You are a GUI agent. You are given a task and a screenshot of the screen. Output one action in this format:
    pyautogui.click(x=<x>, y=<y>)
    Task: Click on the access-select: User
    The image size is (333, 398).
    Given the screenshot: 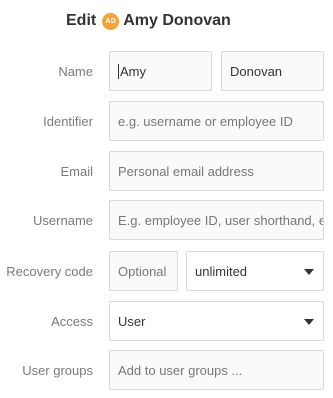 What is the action you would take?
    pyautogui.click(x=216, y=321)
    